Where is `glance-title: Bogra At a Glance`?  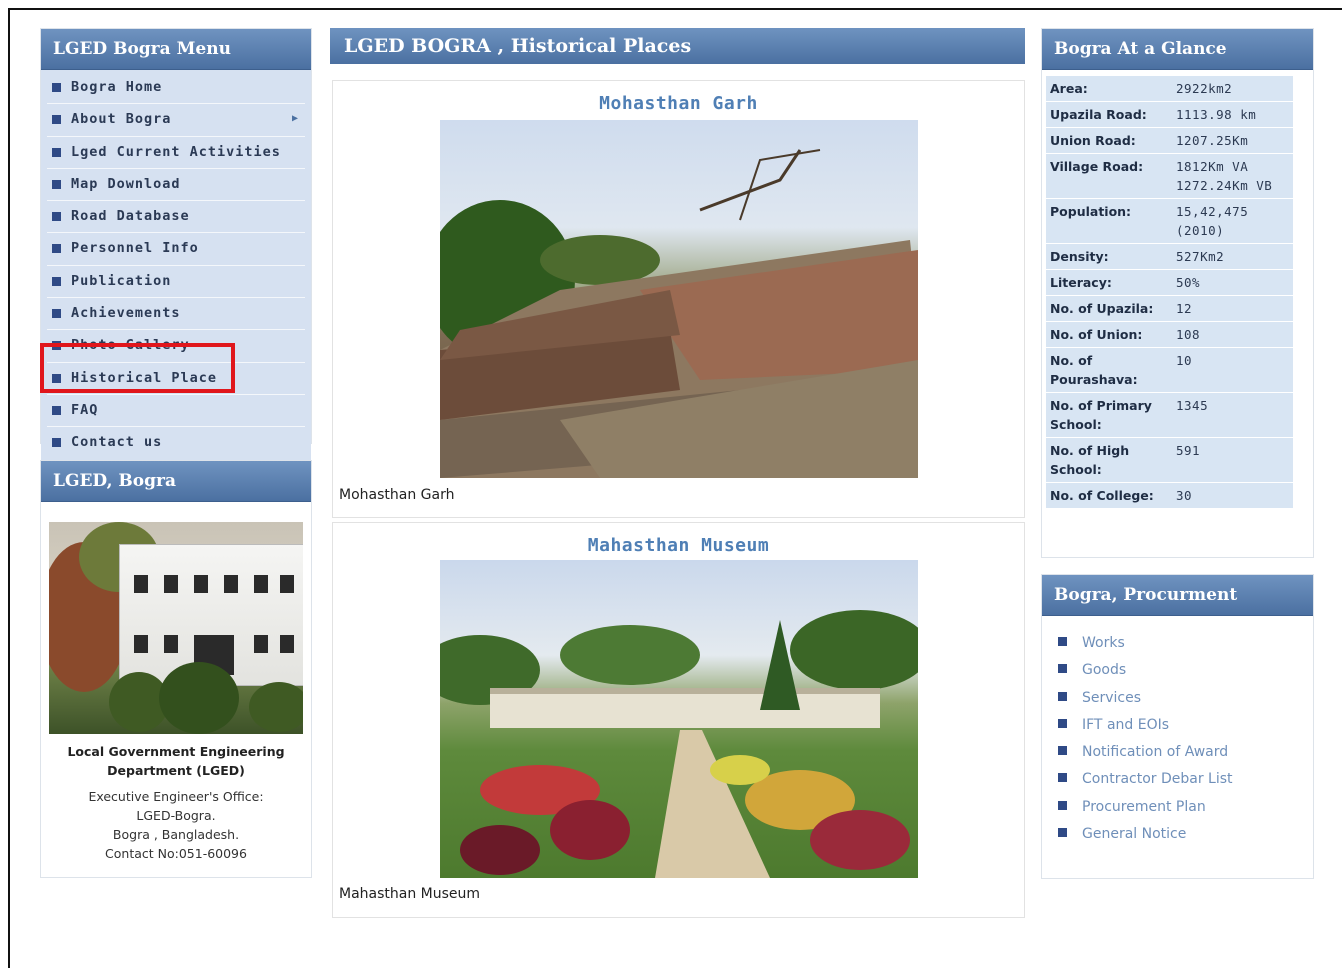 glance-title: Bogra At a Glance is located at coordinates (1177, 49).